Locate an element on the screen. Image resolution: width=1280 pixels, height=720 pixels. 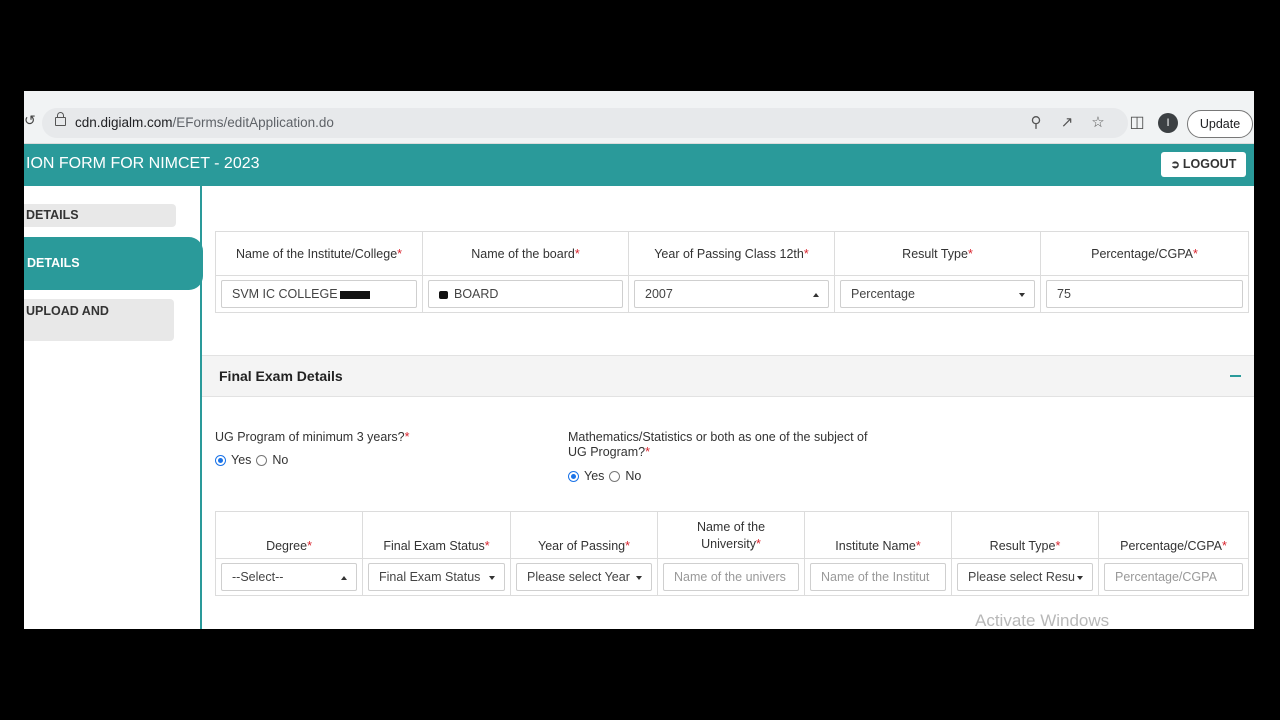
url-path: /EForms/editApplication.do is located at coordinates (253, 122).